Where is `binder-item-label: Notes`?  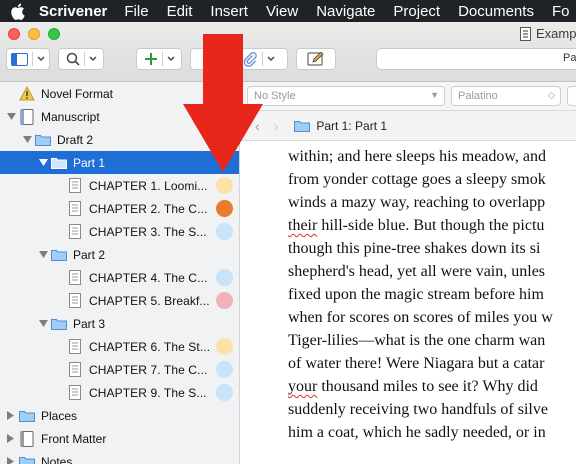
binder-item-label: Notes is located at coordinates (57, 459).